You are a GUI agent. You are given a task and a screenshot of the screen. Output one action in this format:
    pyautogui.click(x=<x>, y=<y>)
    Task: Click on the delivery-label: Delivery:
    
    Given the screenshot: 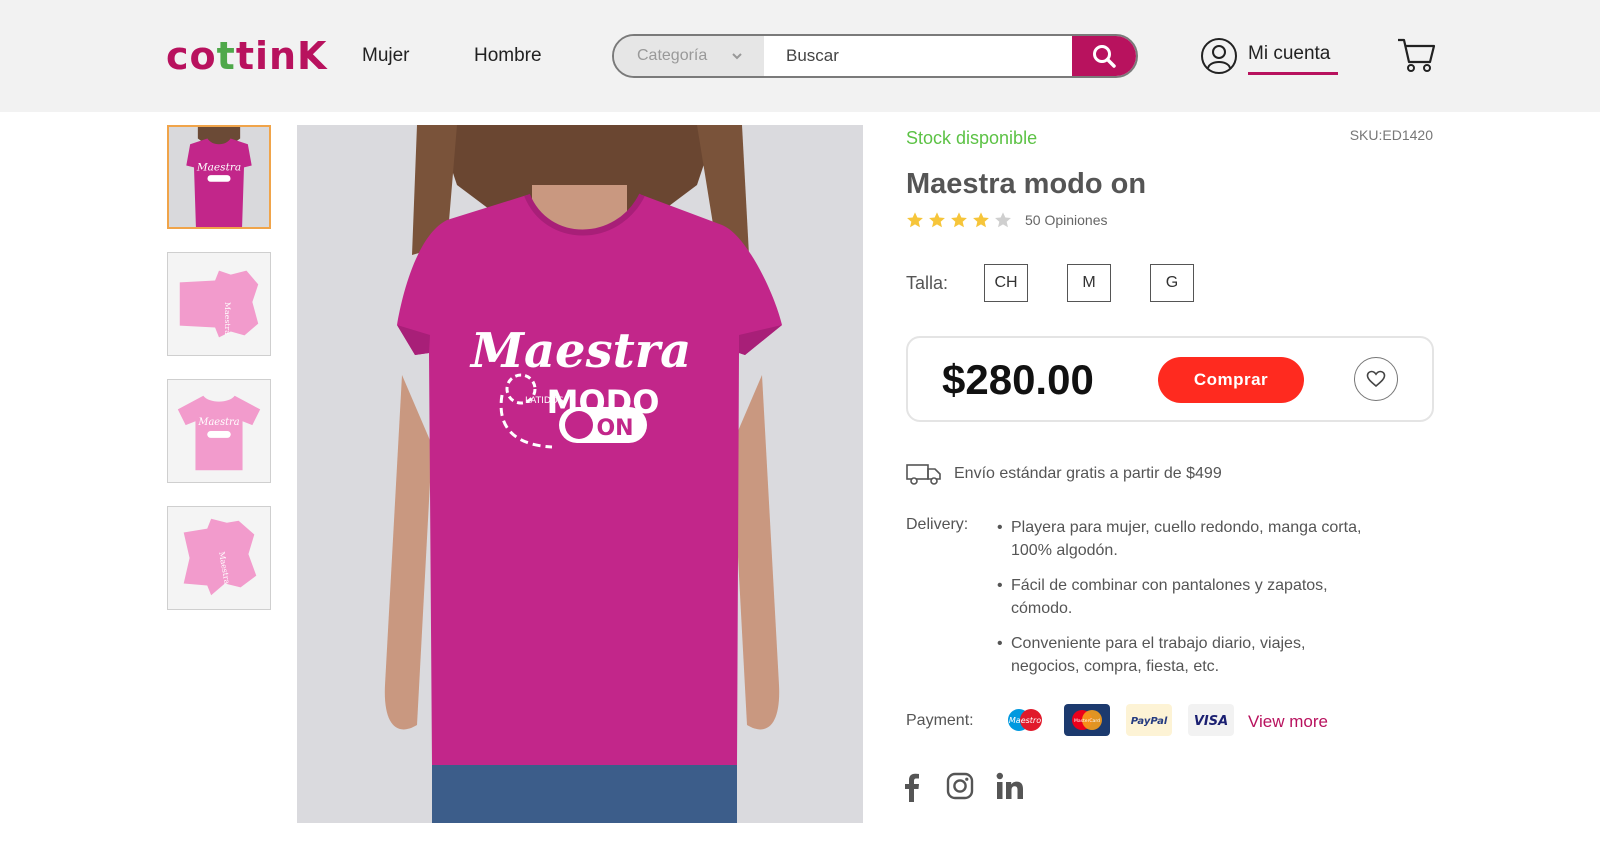 What is the action you would take?
    pyautogui.click(x=937, y=524)
    